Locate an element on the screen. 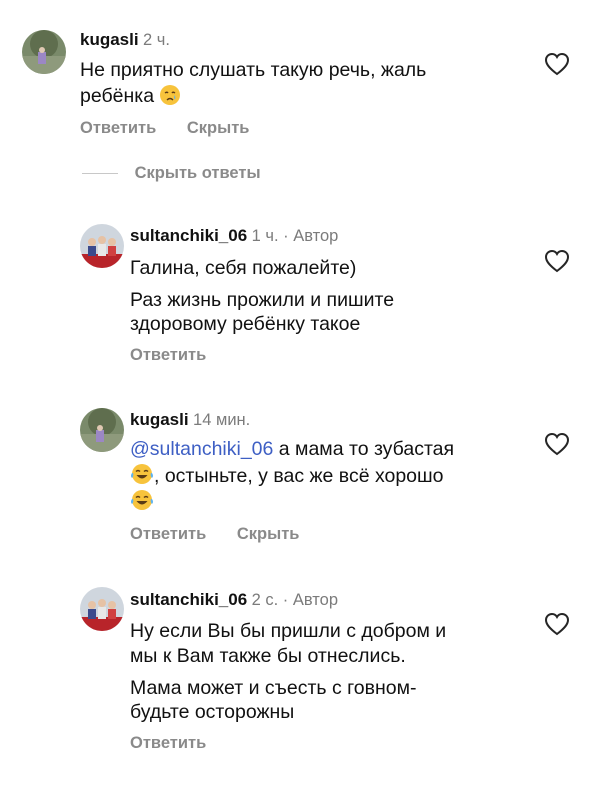 The height and width of the screenshot is (791, 600). face-with-tears-of-joy-emoji is located at coordinates (142, 503).